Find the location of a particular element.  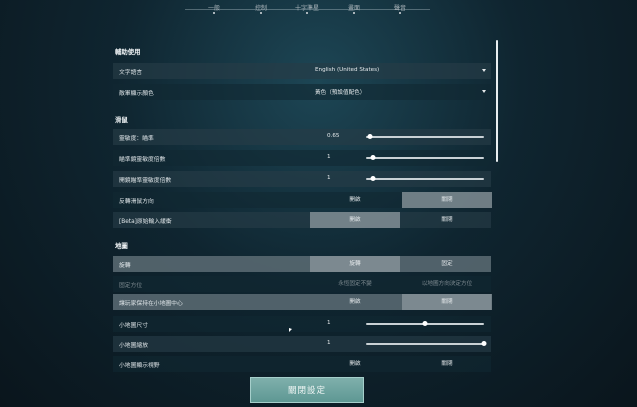

ads-sensitivity-value: 1 is located at coordinates (329, 178).